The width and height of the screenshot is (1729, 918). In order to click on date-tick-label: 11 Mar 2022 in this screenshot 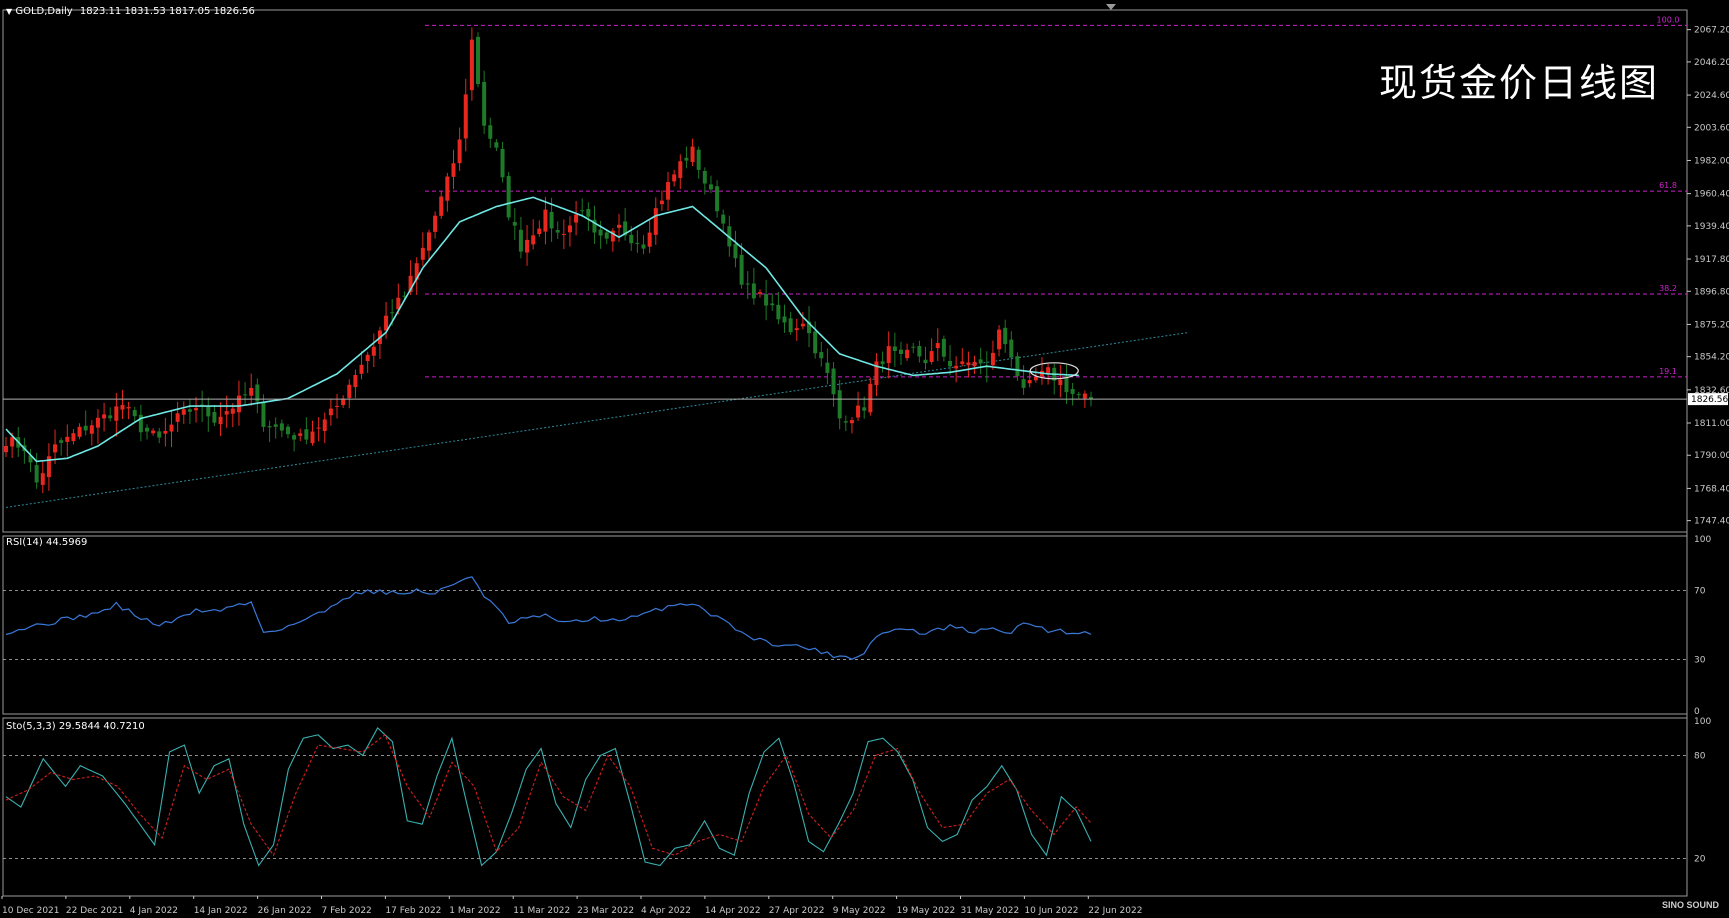, I will do `click(541, 911)`.